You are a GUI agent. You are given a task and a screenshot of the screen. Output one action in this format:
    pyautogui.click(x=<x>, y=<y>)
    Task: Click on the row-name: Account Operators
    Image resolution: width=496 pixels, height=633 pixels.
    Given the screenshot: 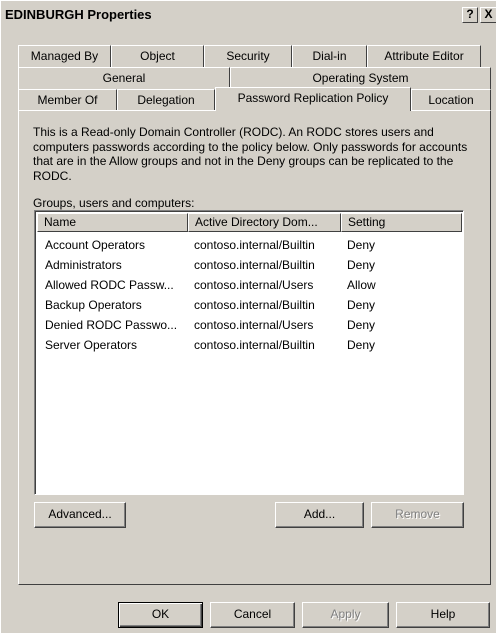 What is the action you would take?
    pyautogui.click(x=95, y=245)
    